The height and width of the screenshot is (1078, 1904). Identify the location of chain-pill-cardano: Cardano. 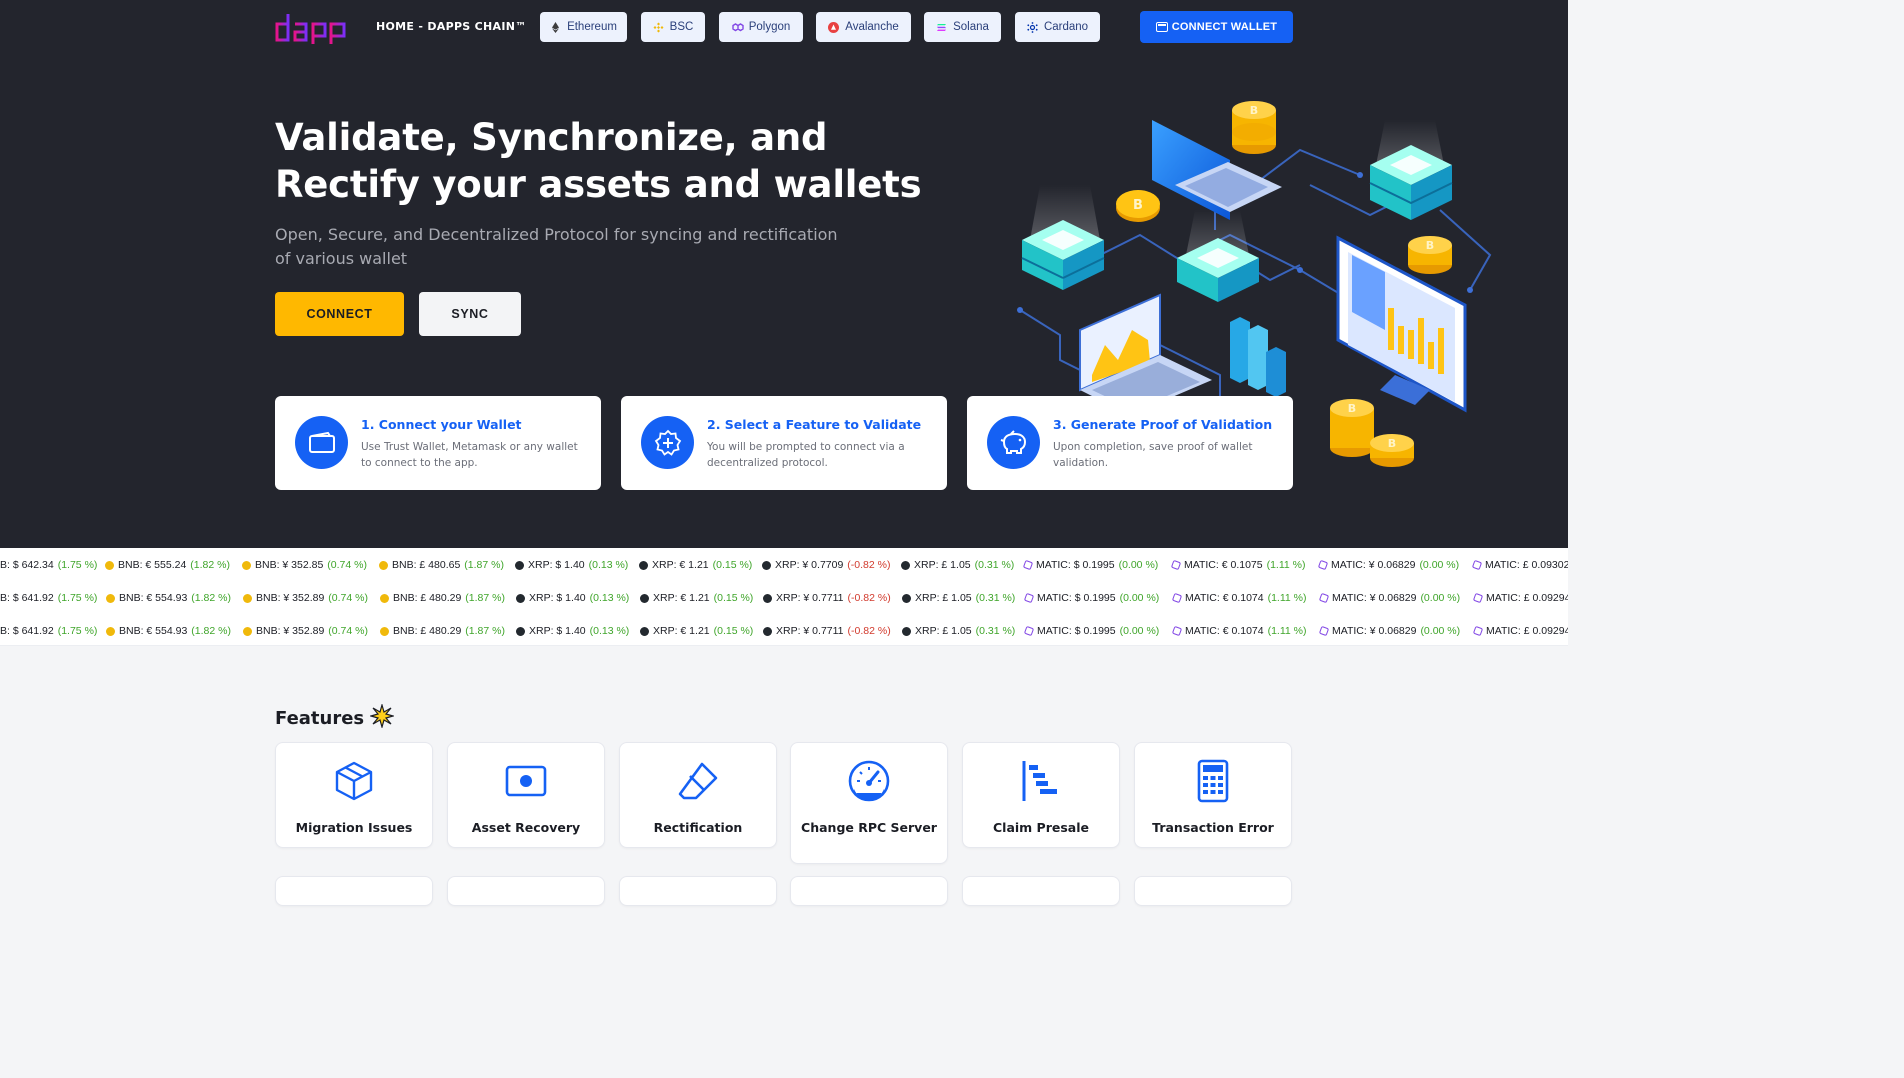
(1057, 27).